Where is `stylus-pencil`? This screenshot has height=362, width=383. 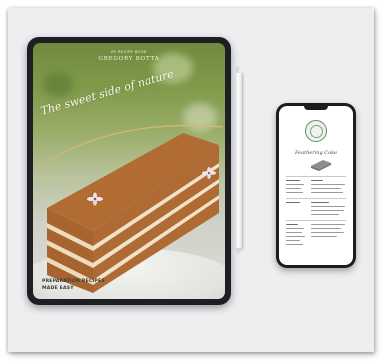 stylus-pencil is located at coordinates (238, 160).